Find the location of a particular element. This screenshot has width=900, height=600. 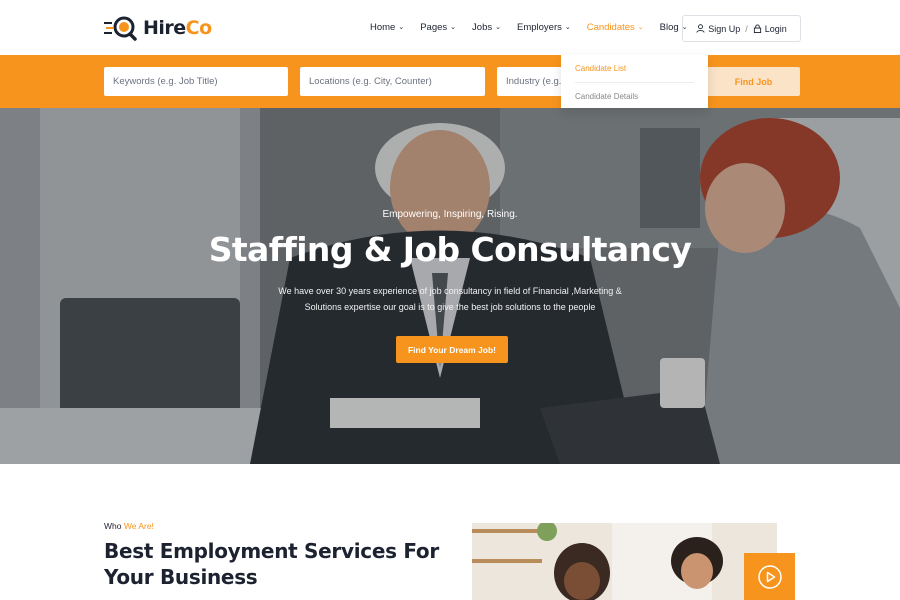

lock-icon is located at coordinates (757, 28).